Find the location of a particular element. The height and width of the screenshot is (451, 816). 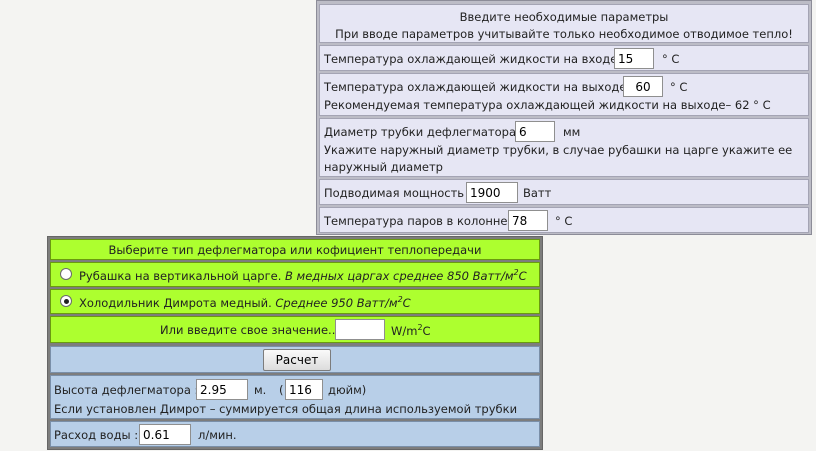

vapor-temp-unit: ° C is located at coordinates (564, 221).